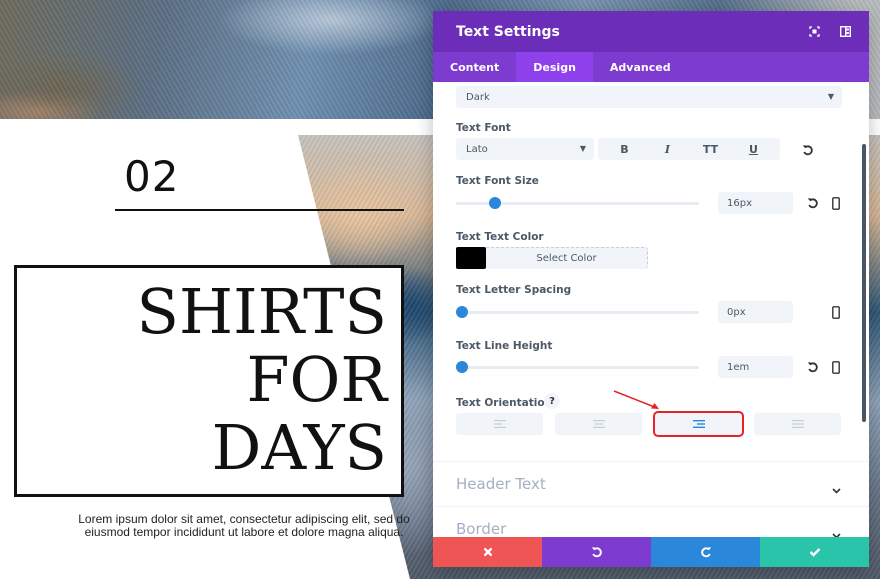  I want to click on text-line-height-slider, so click(577, 367).